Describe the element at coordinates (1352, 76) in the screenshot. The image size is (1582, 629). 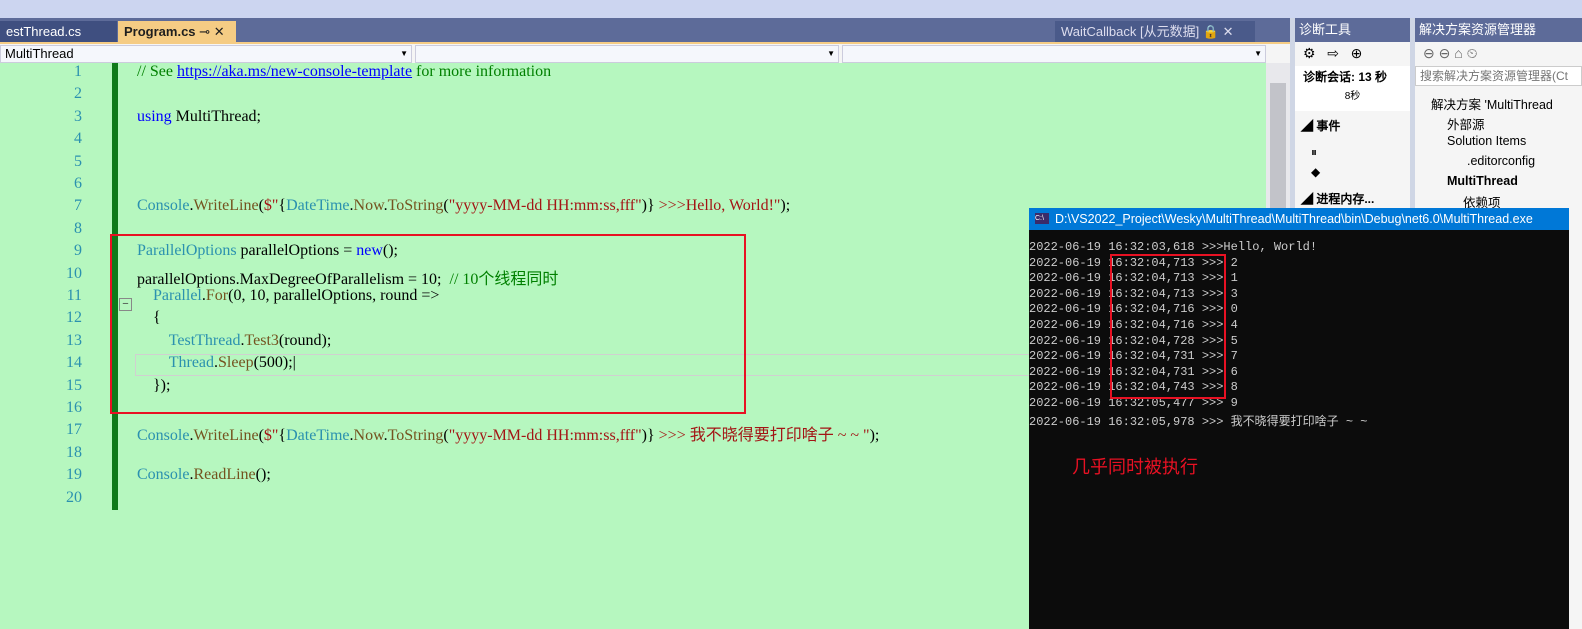
I see `session-time: 诊断会话: 13 秒` at that location.